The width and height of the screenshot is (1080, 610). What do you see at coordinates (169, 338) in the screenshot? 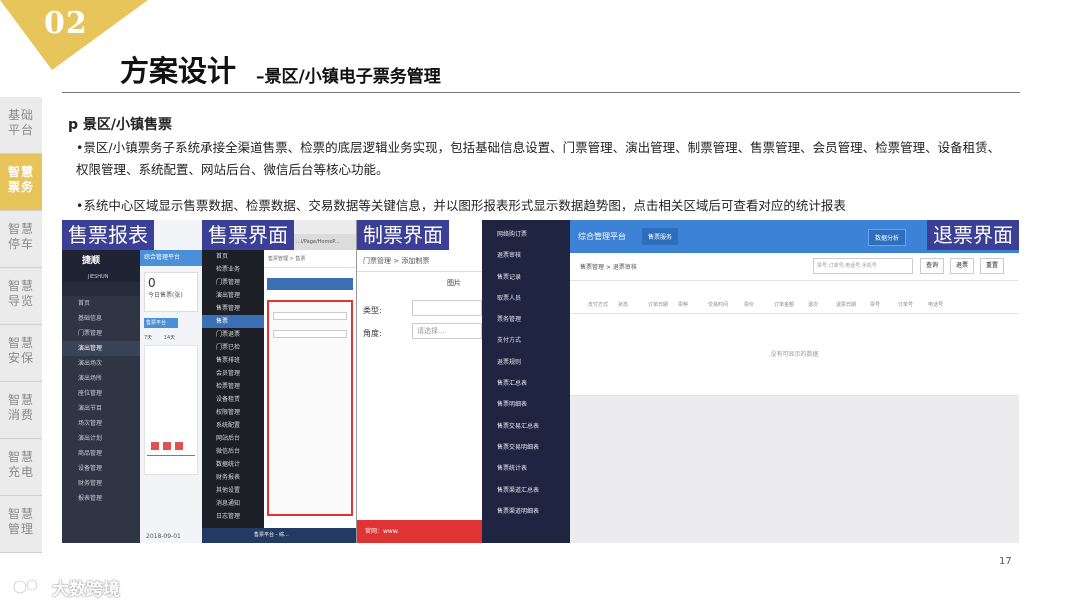
I see `days-14: 14天` at bounding box center [169, 338].